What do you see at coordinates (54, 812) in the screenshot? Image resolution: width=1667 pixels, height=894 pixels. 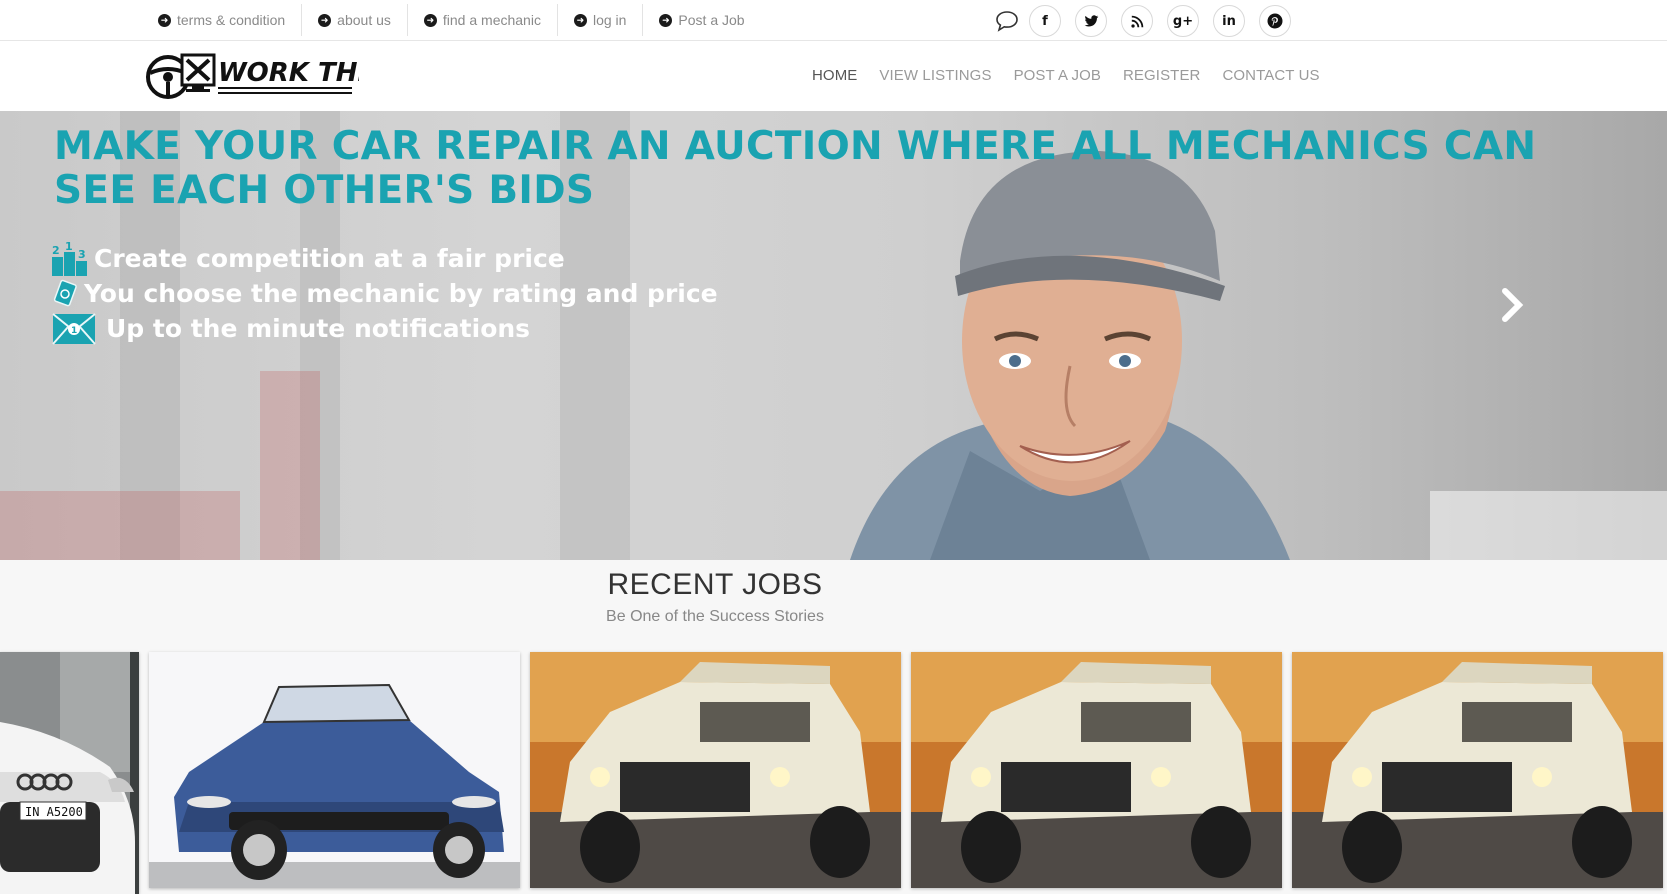 I see `license-plate: IN A5200` at bounding box center [54, 812].